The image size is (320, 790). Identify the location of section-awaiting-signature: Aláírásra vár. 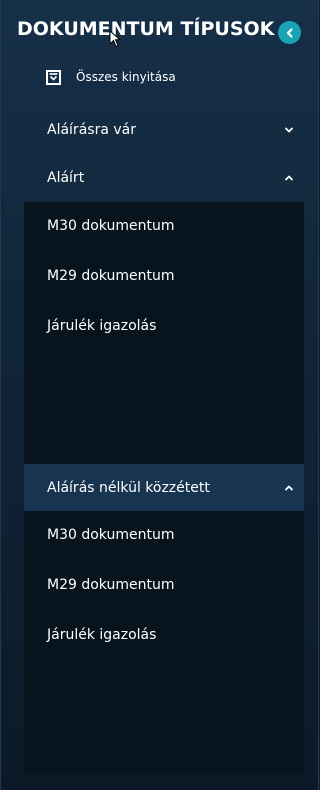
(164, 130).